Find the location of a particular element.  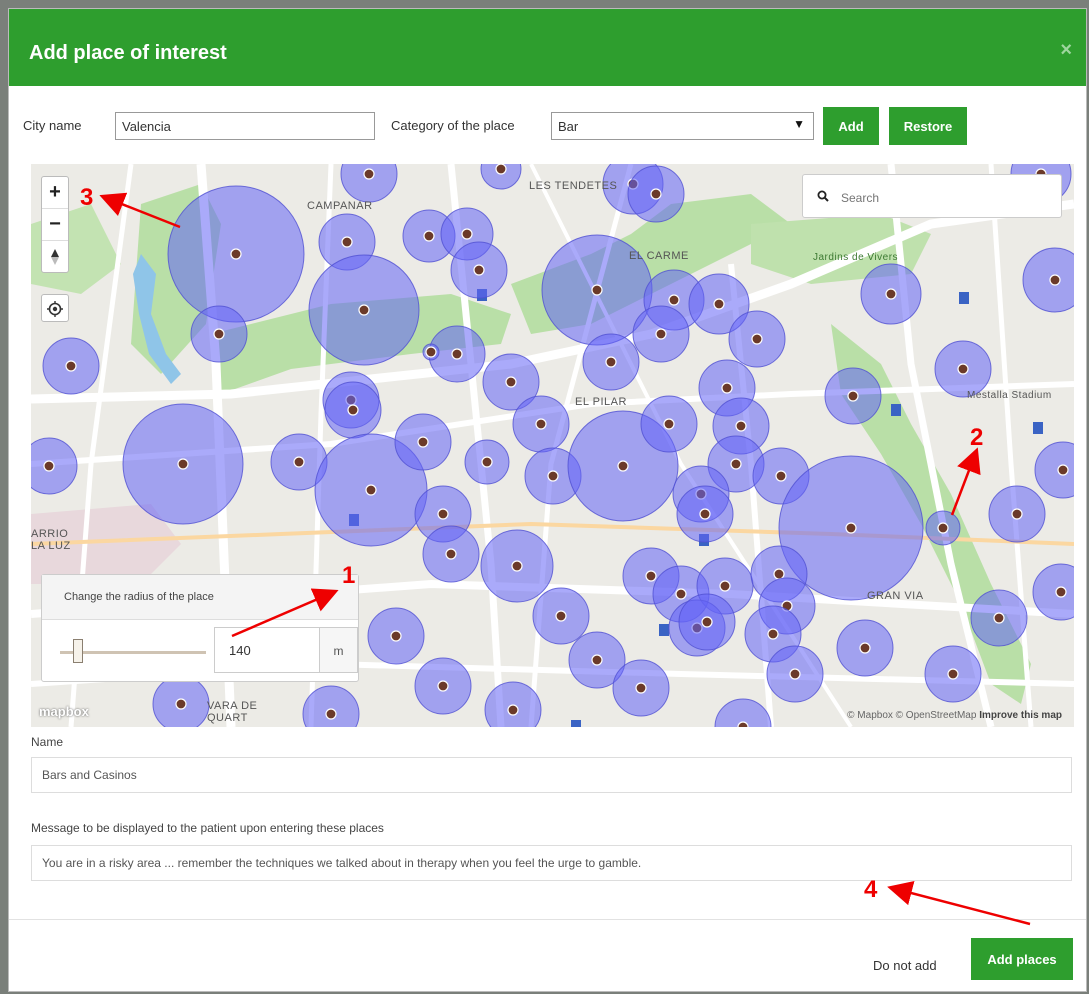

radius-panel: Change the radius of the place m is located at coordinates (200, 628).